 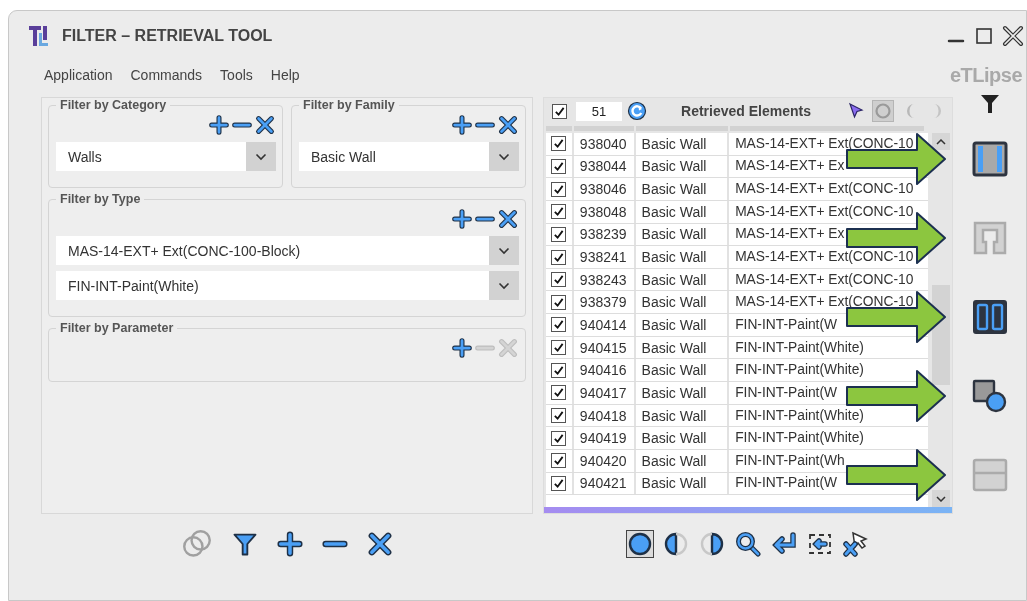 I want to click on table-cell: 940420, so click(x=604, y=460).